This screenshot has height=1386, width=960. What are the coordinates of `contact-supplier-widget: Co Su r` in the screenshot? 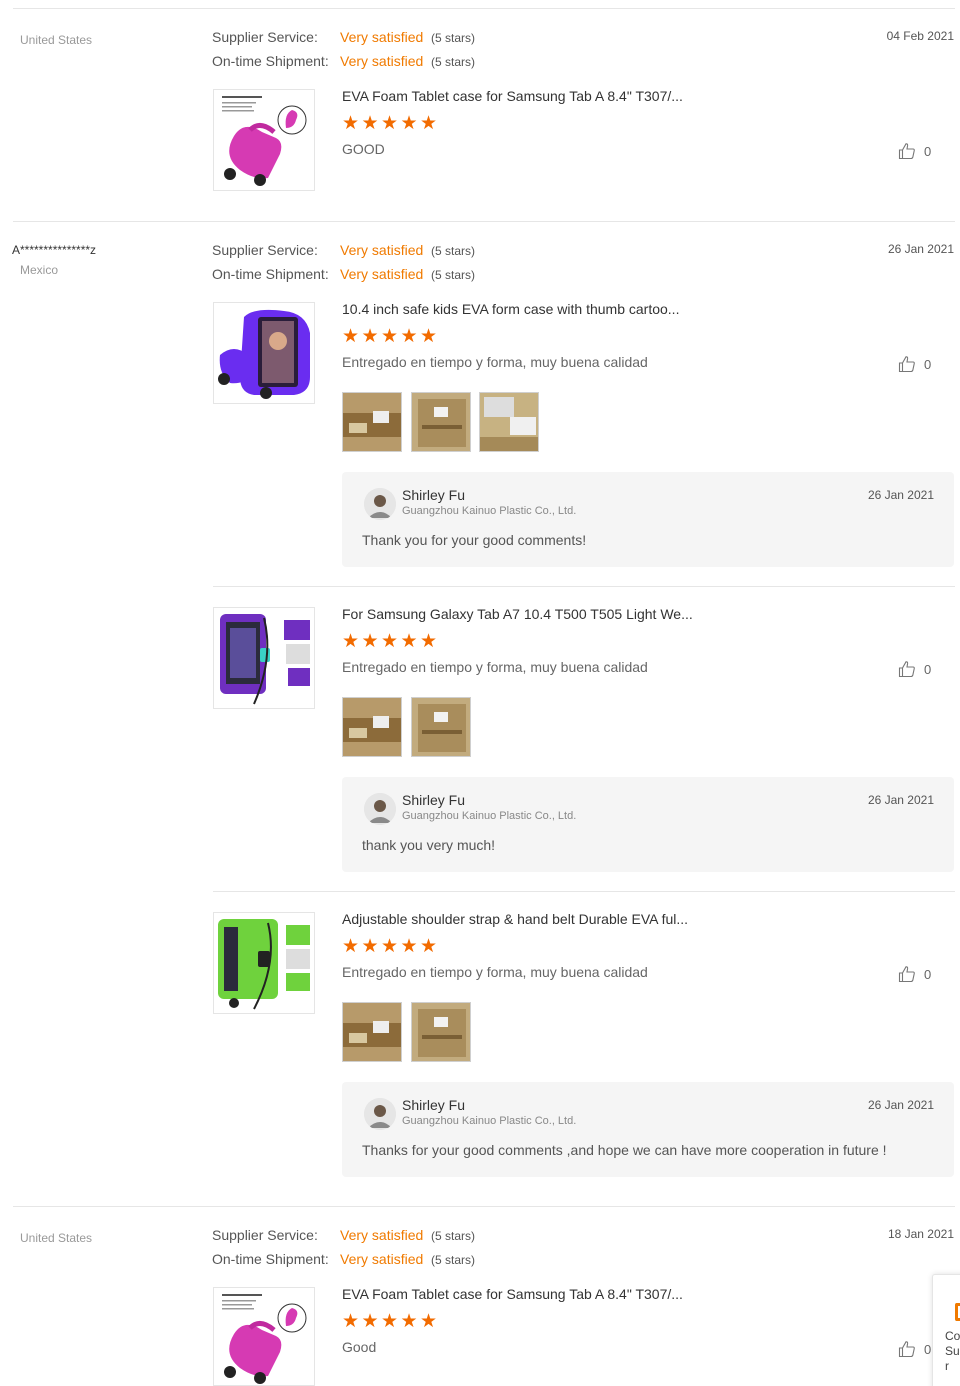 It's located at (946, 1330).